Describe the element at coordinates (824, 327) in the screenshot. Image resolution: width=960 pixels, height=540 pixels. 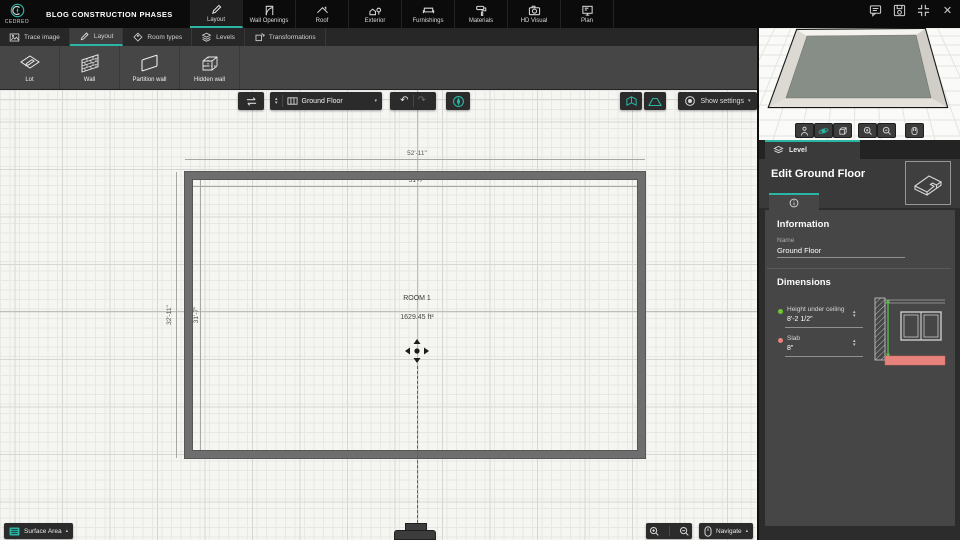
I see `height-field-underline` at that location.